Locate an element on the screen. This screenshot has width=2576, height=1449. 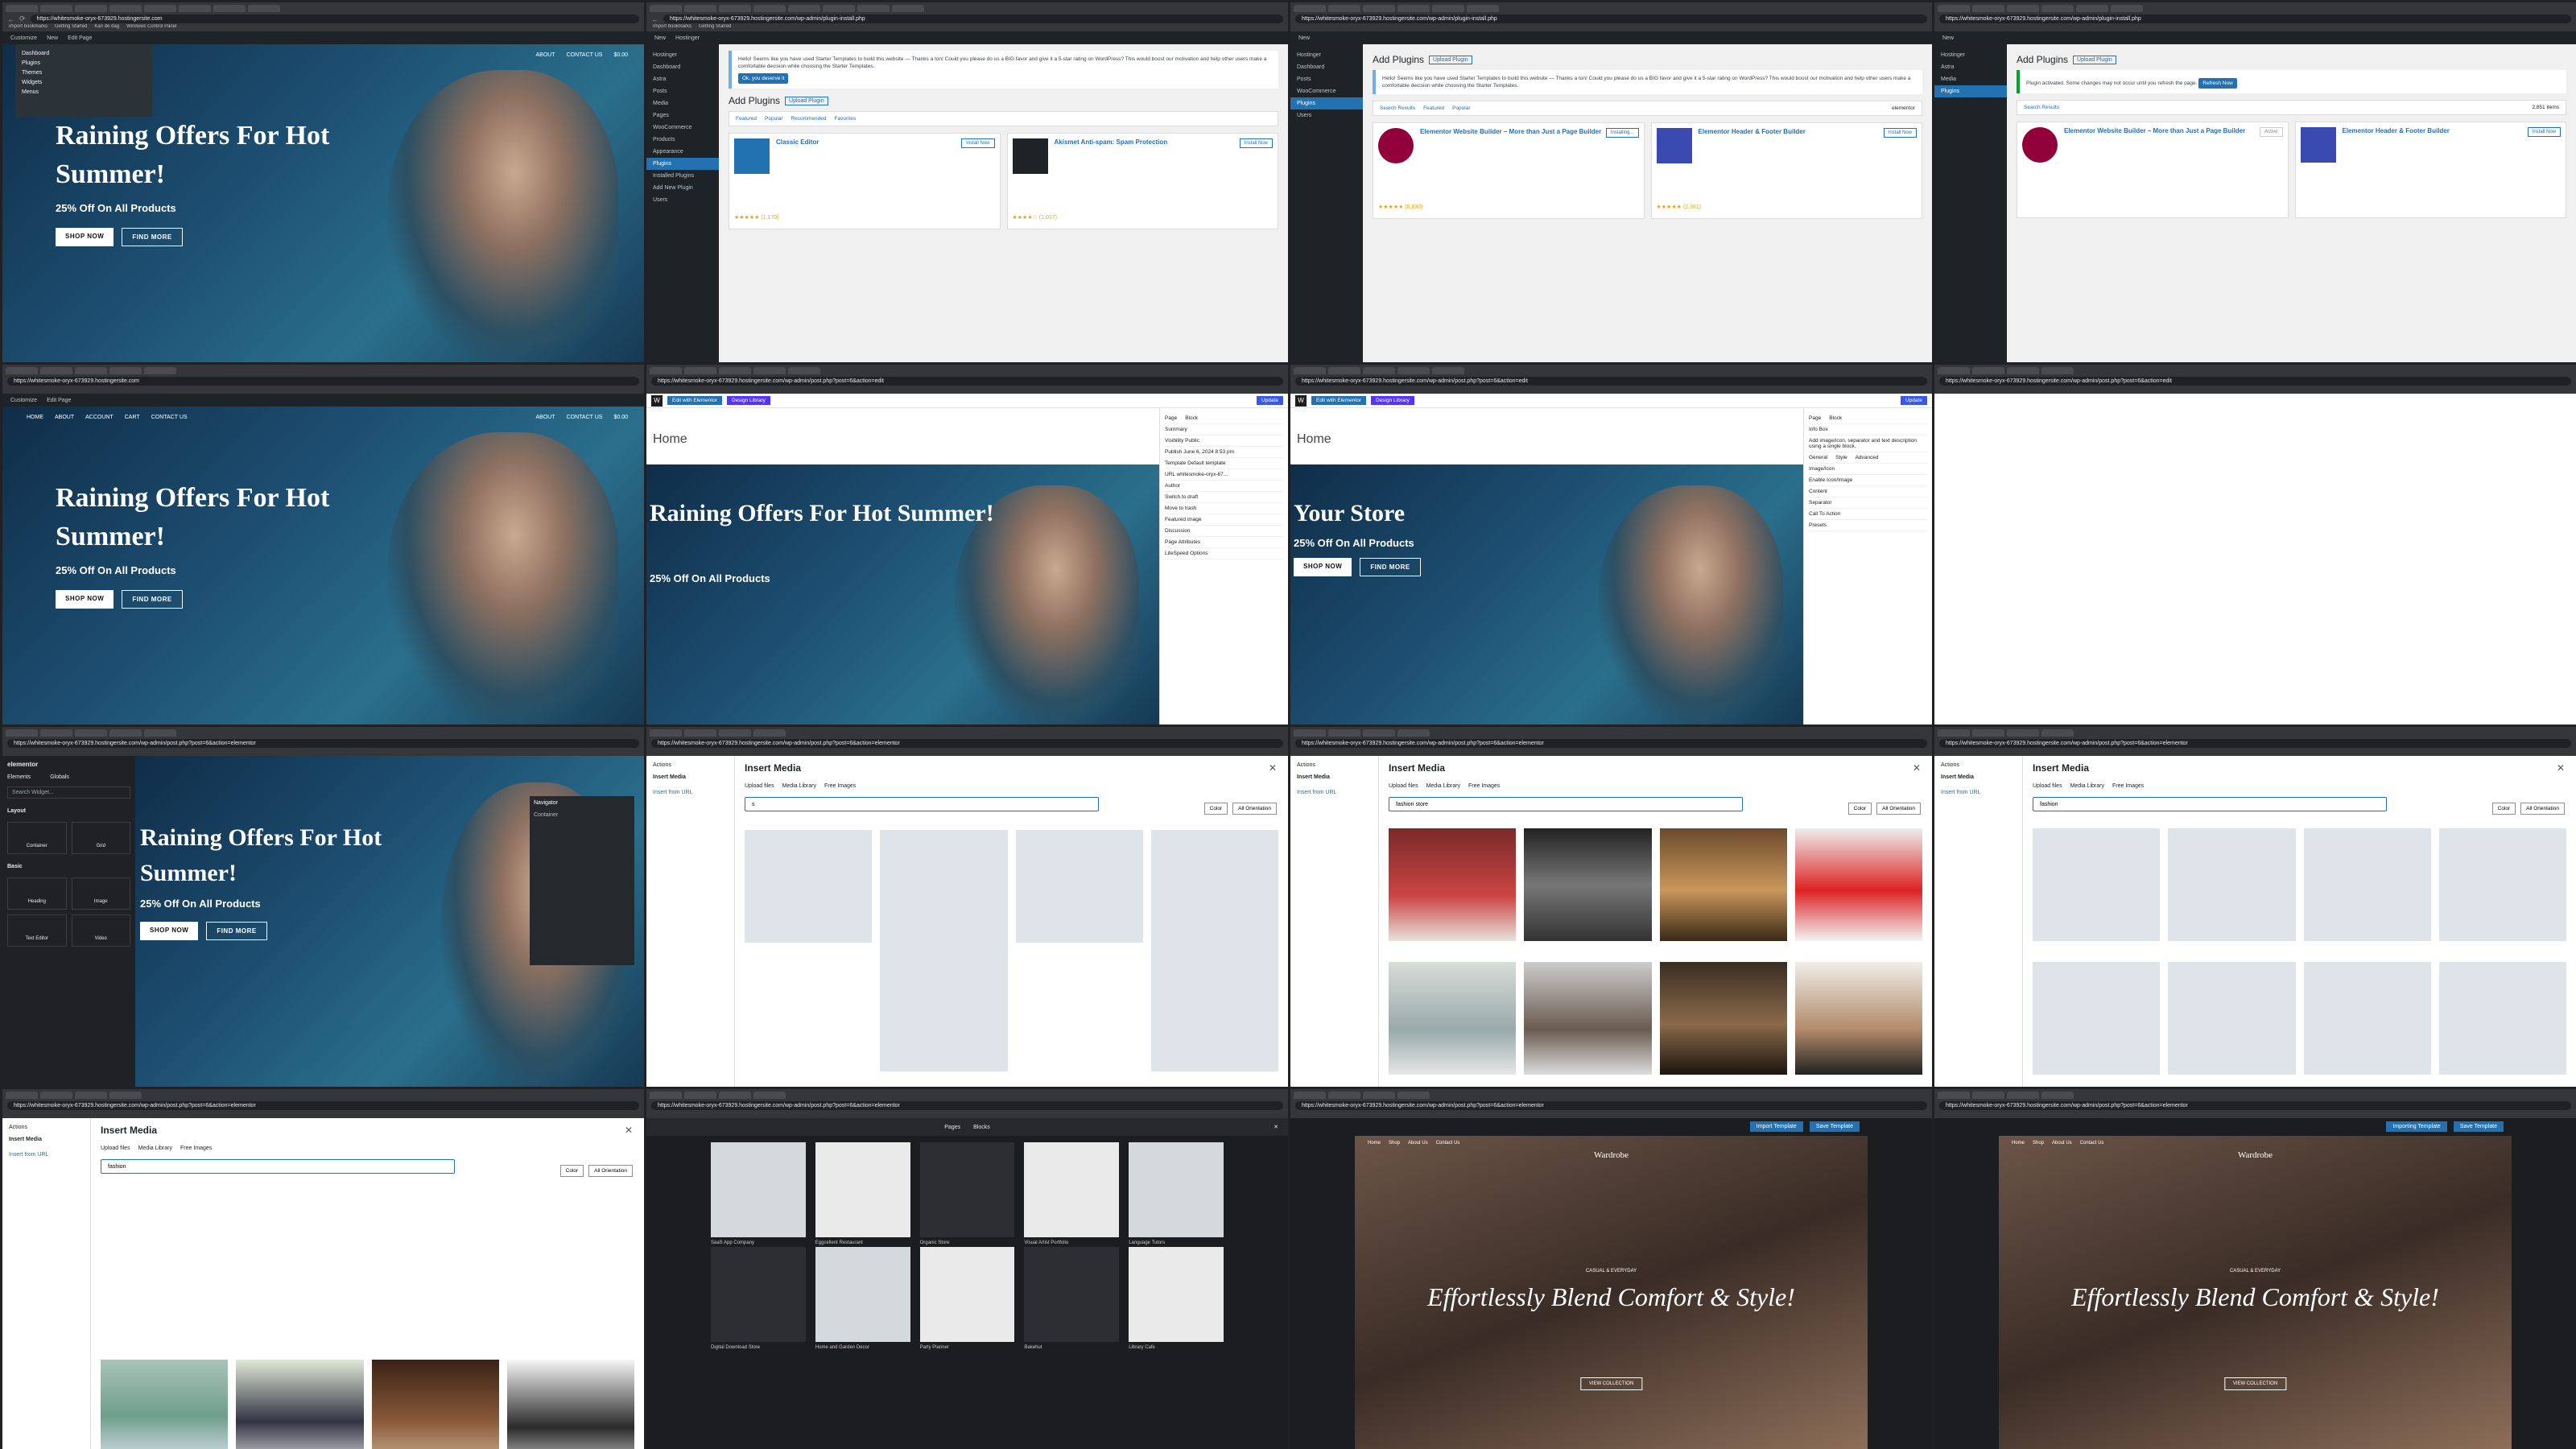
template-card: Digital Download Store is located at coordinates (758, 1298).